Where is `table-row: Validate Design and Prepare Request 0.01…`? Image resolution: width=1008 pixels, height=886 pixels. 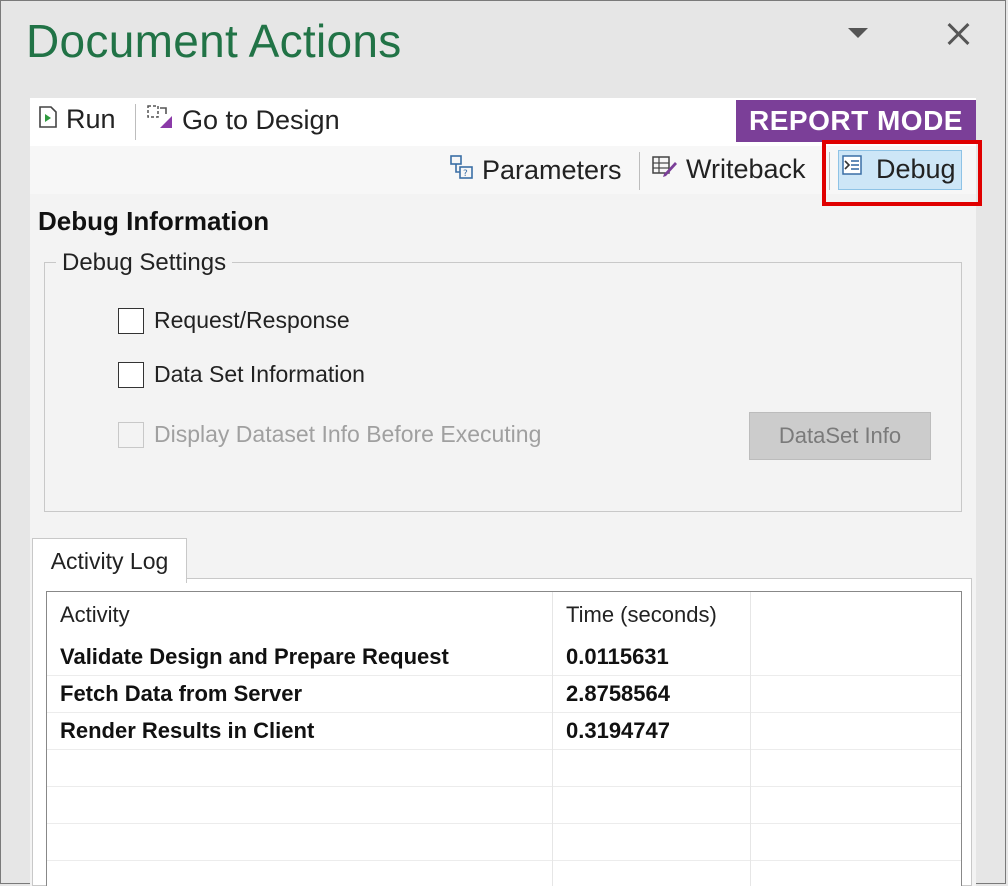 table-row: Validate Design and Prepare Request 0.01… is located at coordinates (504, 657).